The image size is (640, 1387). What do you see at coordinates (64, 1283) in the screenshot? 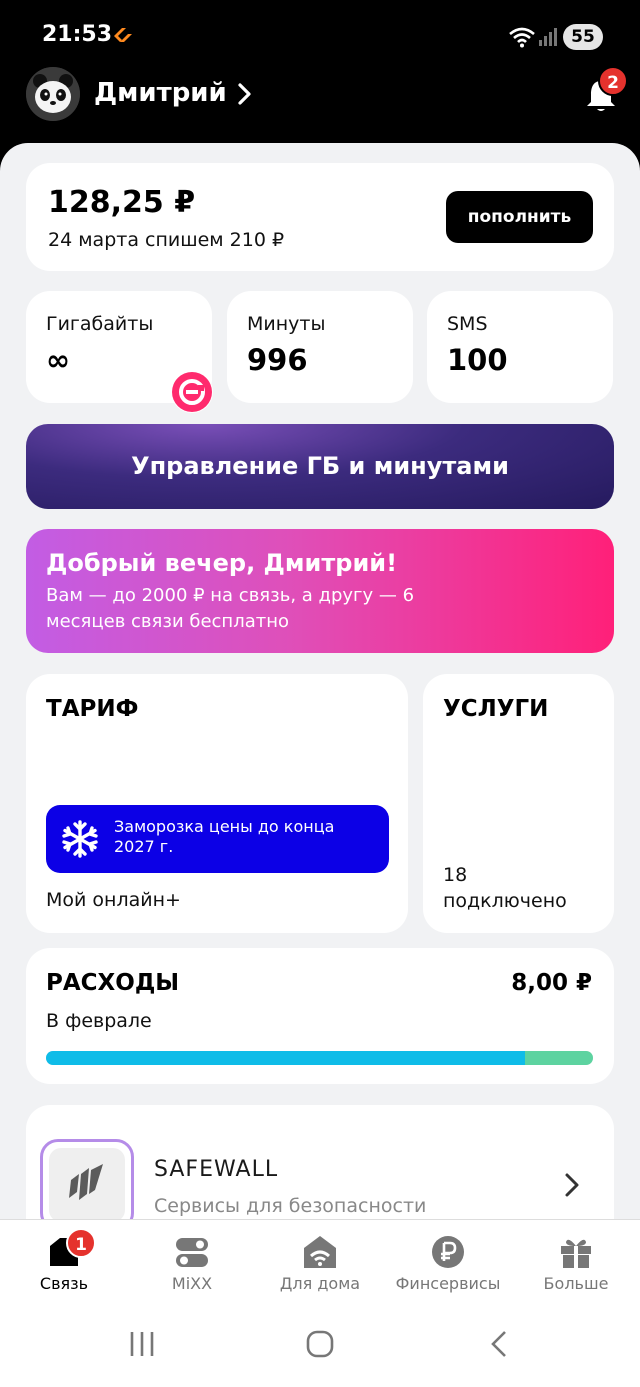
I see `nav-label: Связь` at bounding box center [64, 1283].